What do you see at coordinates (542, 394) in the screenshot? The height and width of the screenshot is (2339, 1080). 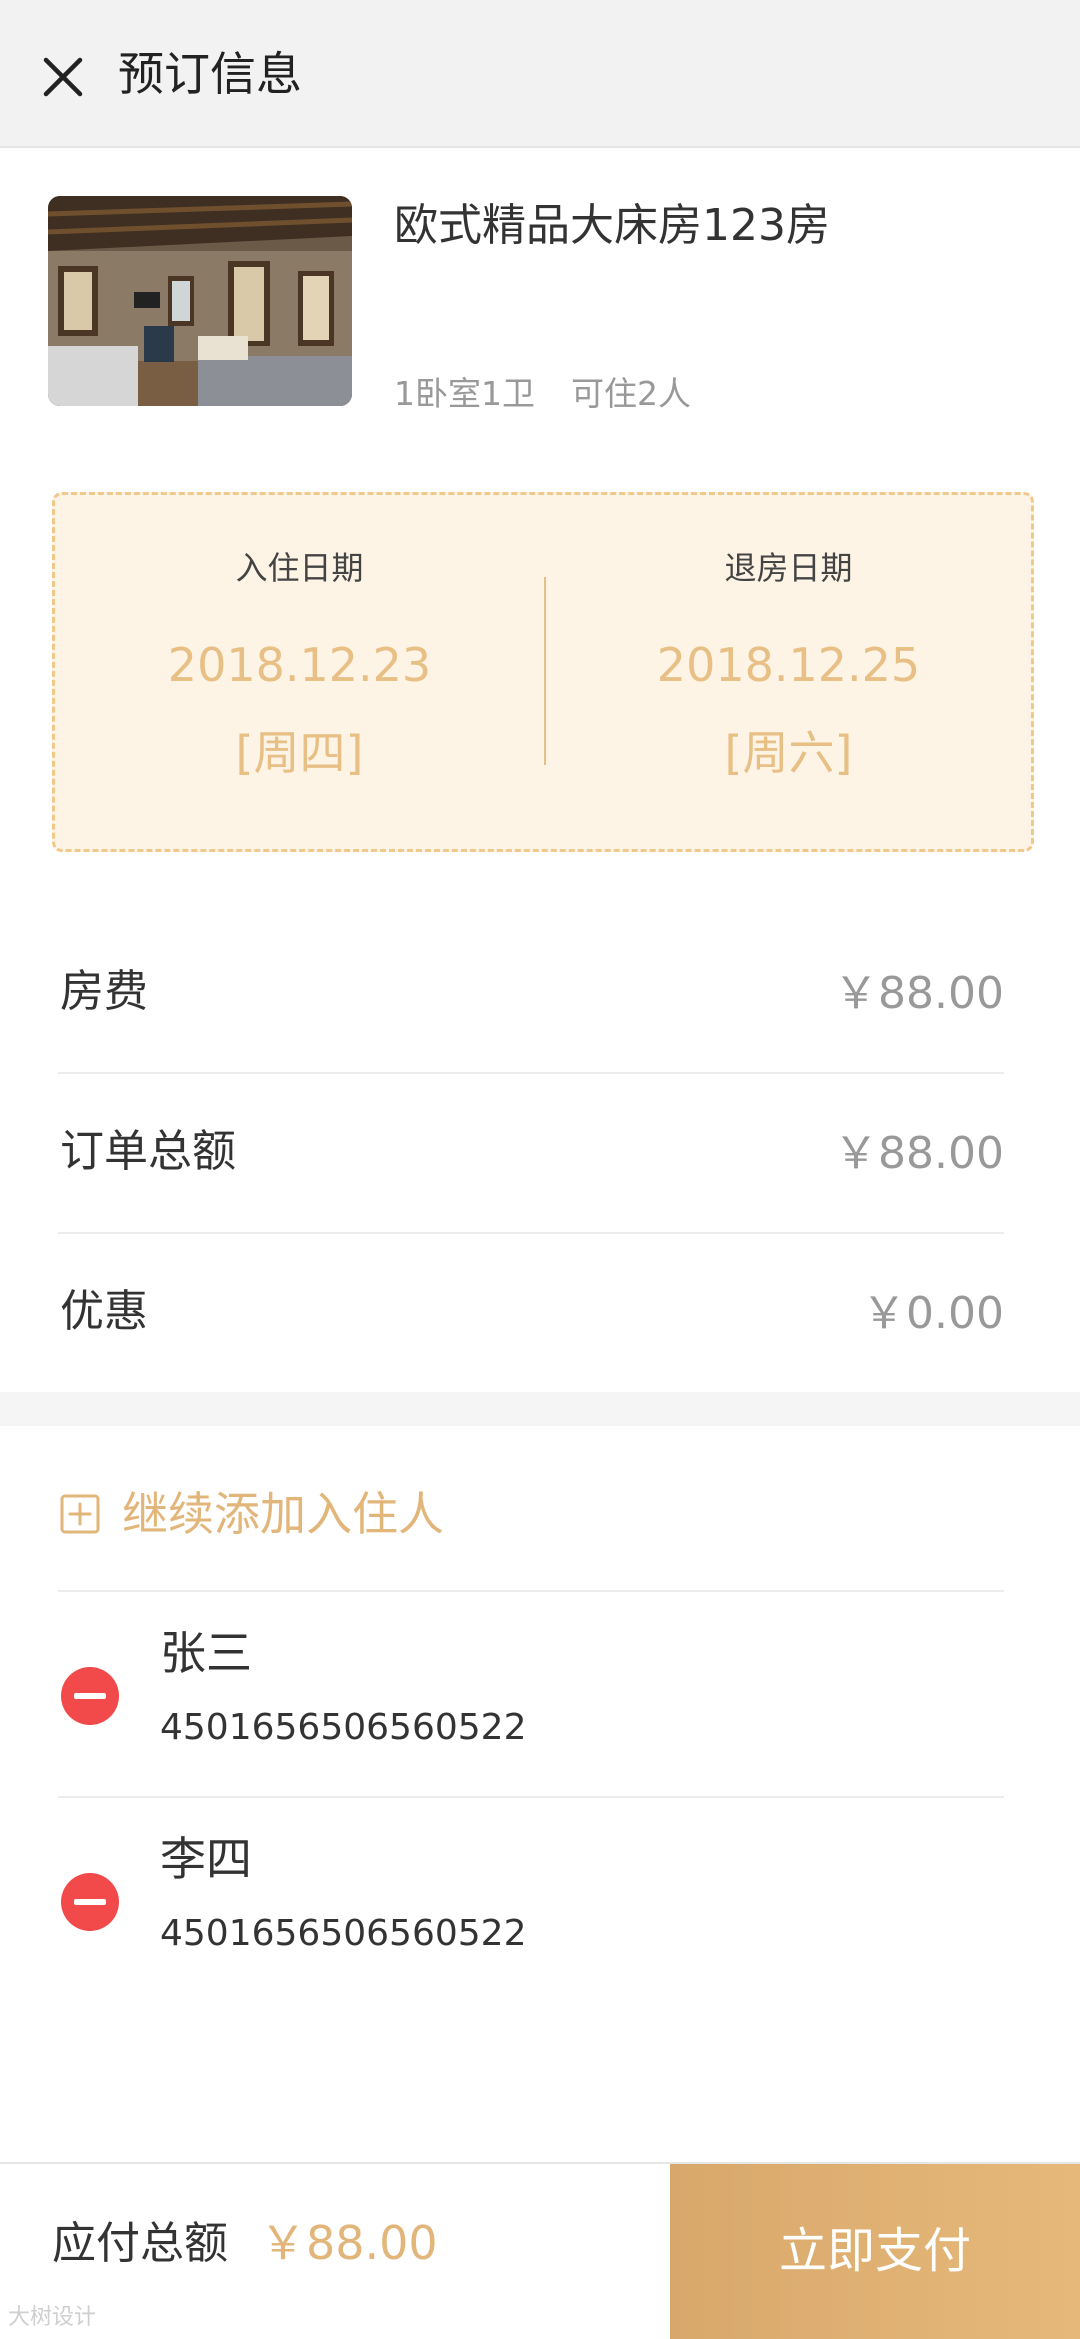 I see `room-specs: 1卧室1卫 可住2人` at bounding box center [542, 394].